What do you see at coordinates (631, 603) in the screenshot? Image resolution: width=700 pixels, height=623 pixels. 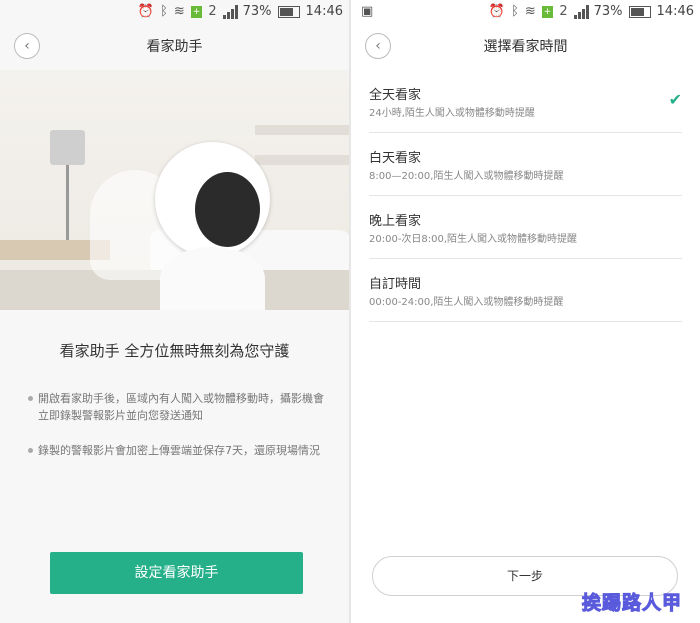 I see `watermark: 挨踢路人甲` at bounding box center [631, 603].